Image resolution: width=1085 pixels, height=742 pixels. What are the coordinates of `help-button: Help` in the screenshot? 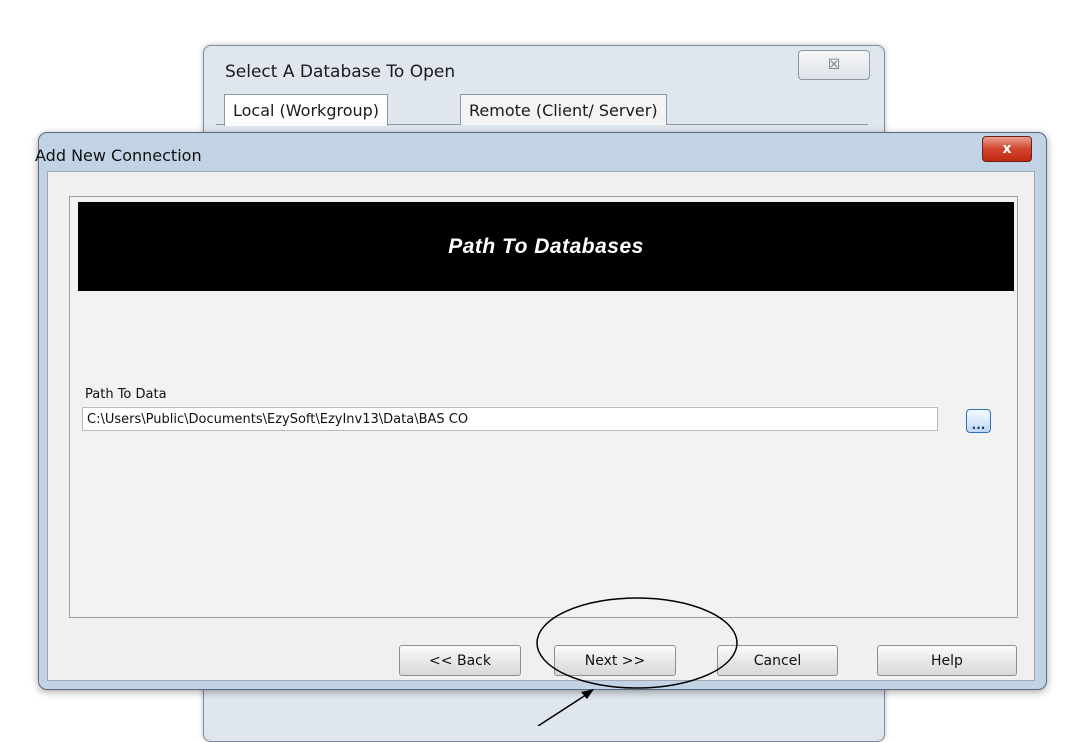 It's located at (947, 660).